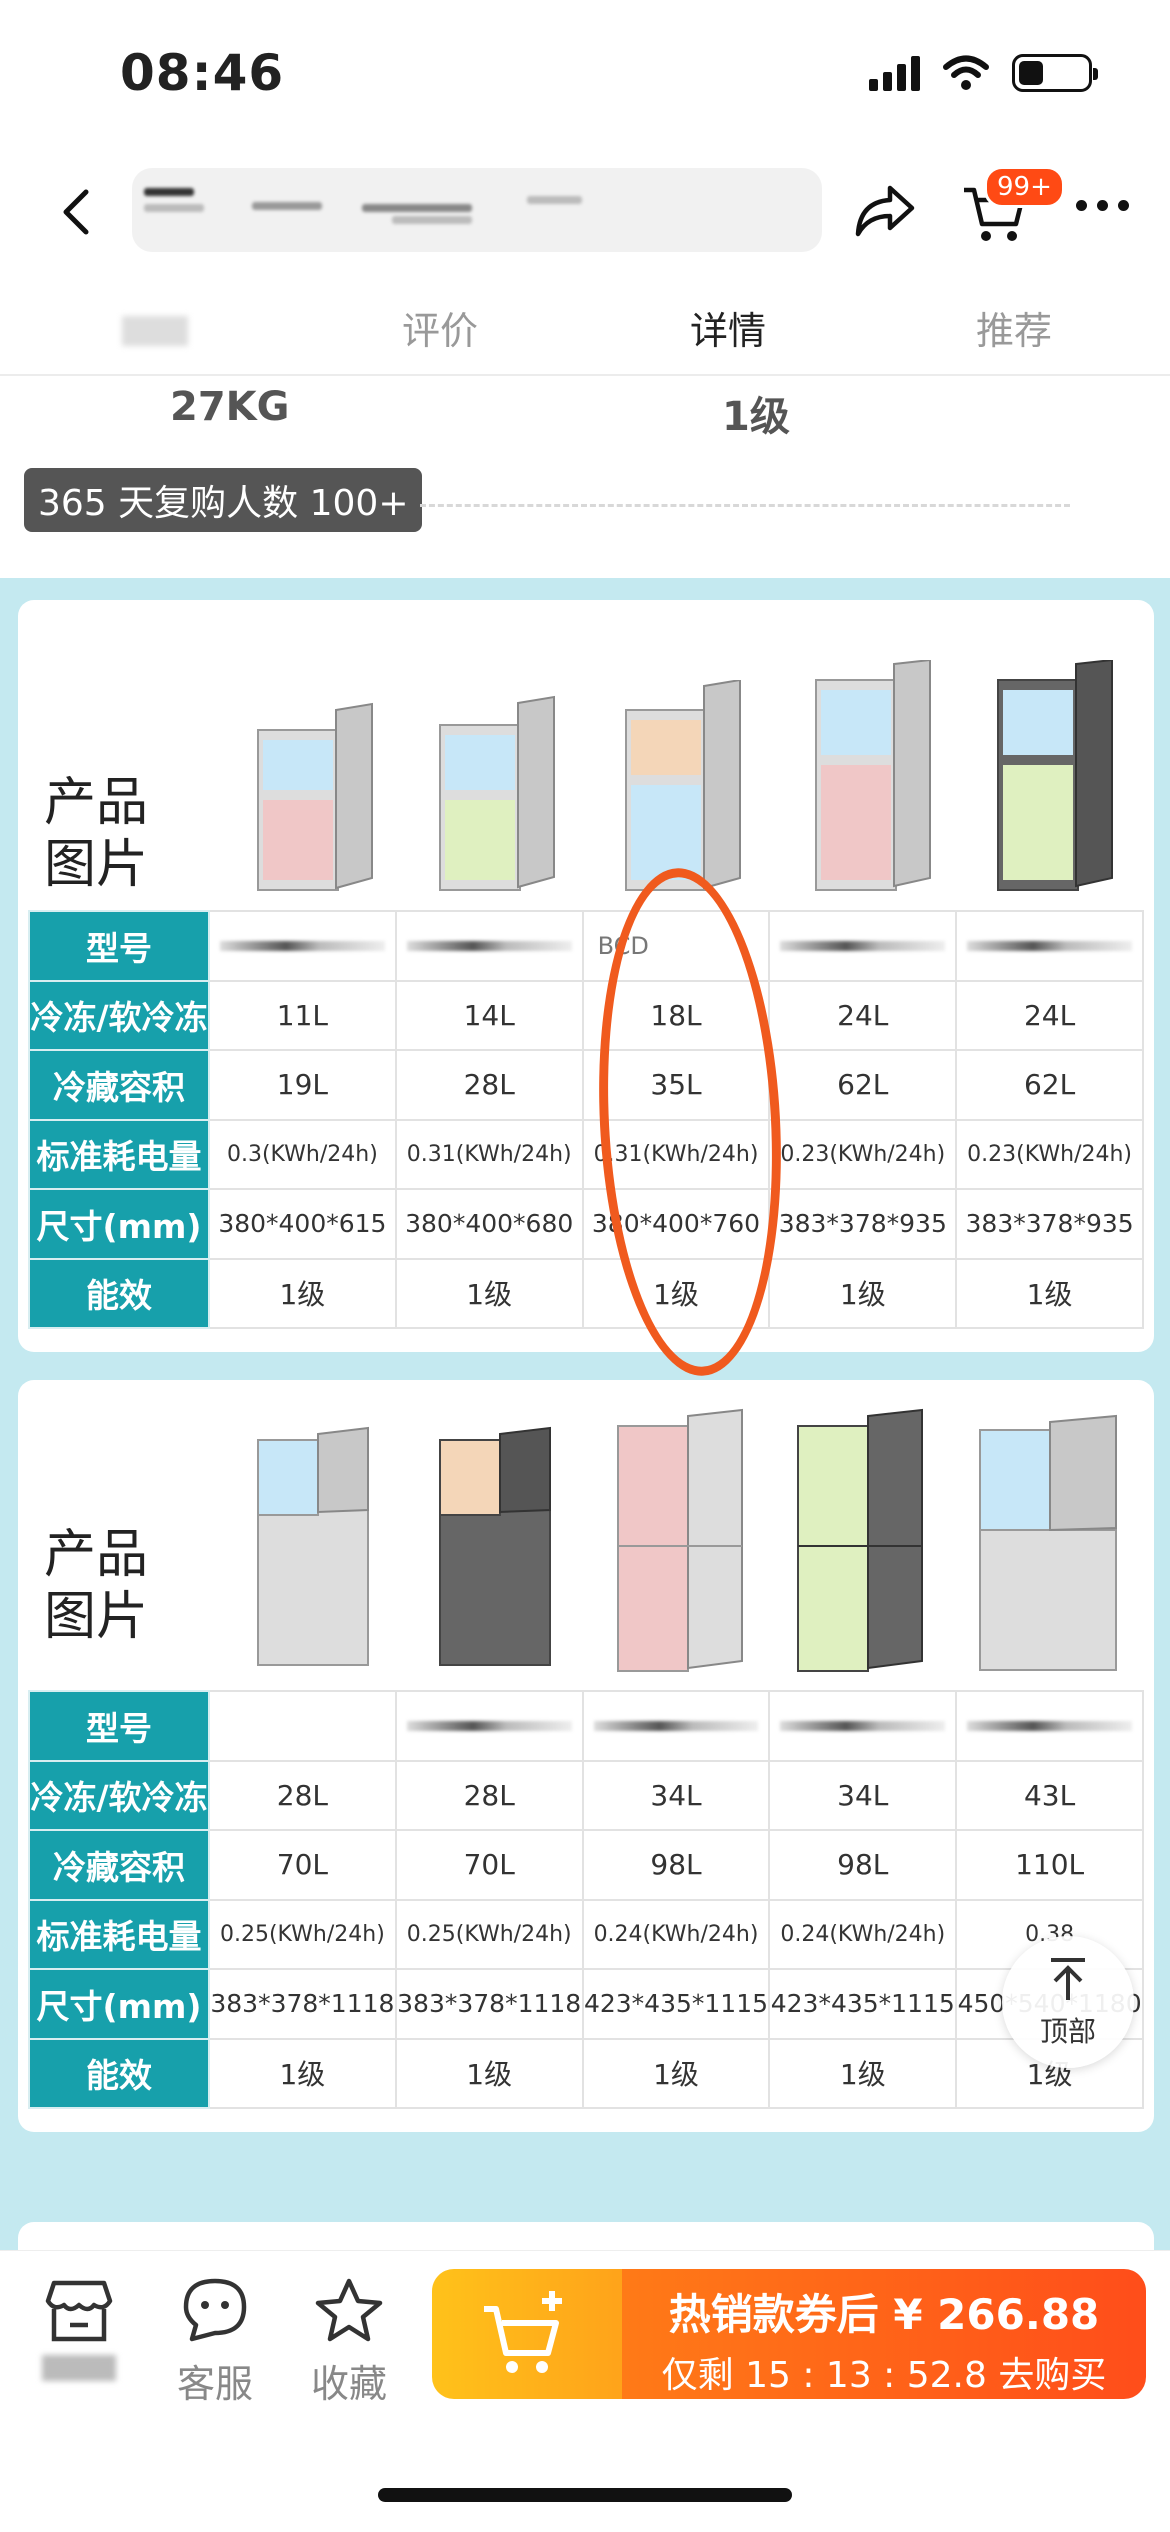 Image resolution: width=1170 pixels, height=2532 pixels. Describe the element at coordinates (1055, 73) in the screenshot. I see `battery-icon` at that location.